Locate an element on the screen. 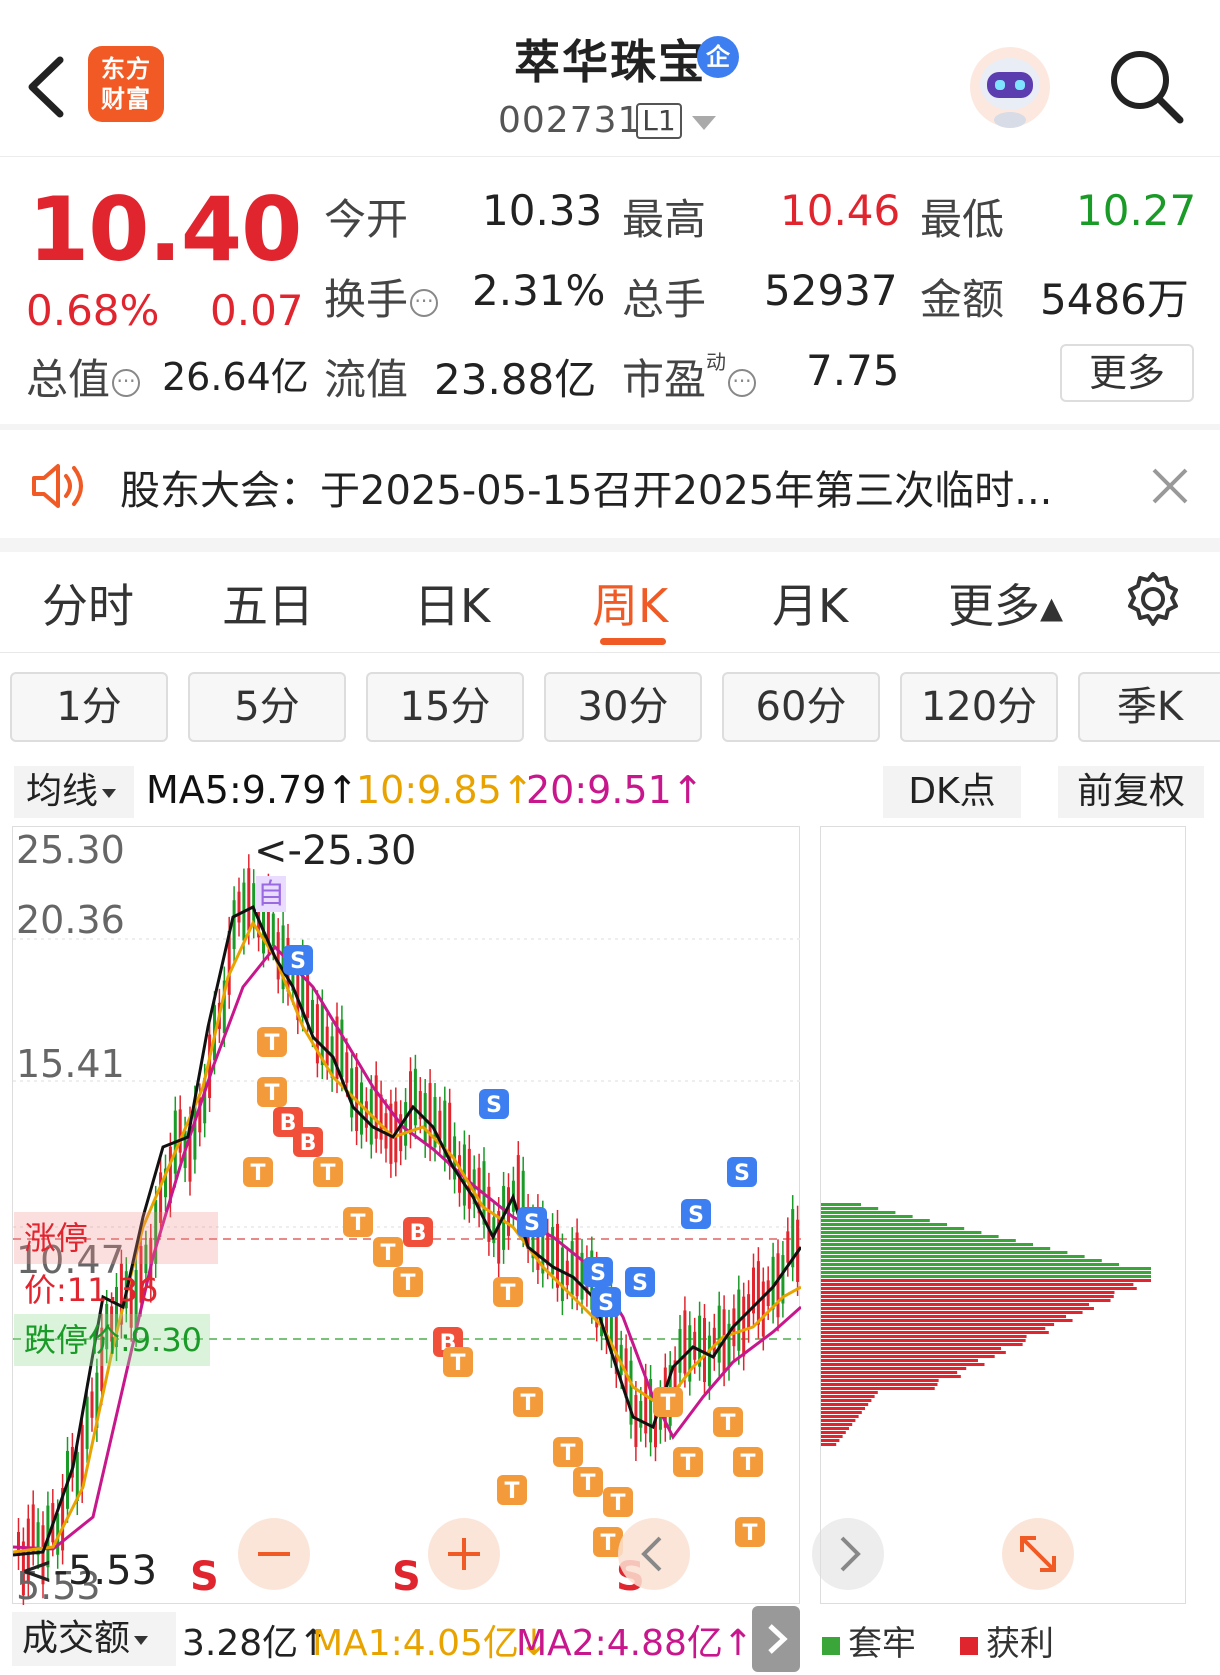 The image size is (1220, 1675). volume-value: 52937 is located at coordinates (831, 290).